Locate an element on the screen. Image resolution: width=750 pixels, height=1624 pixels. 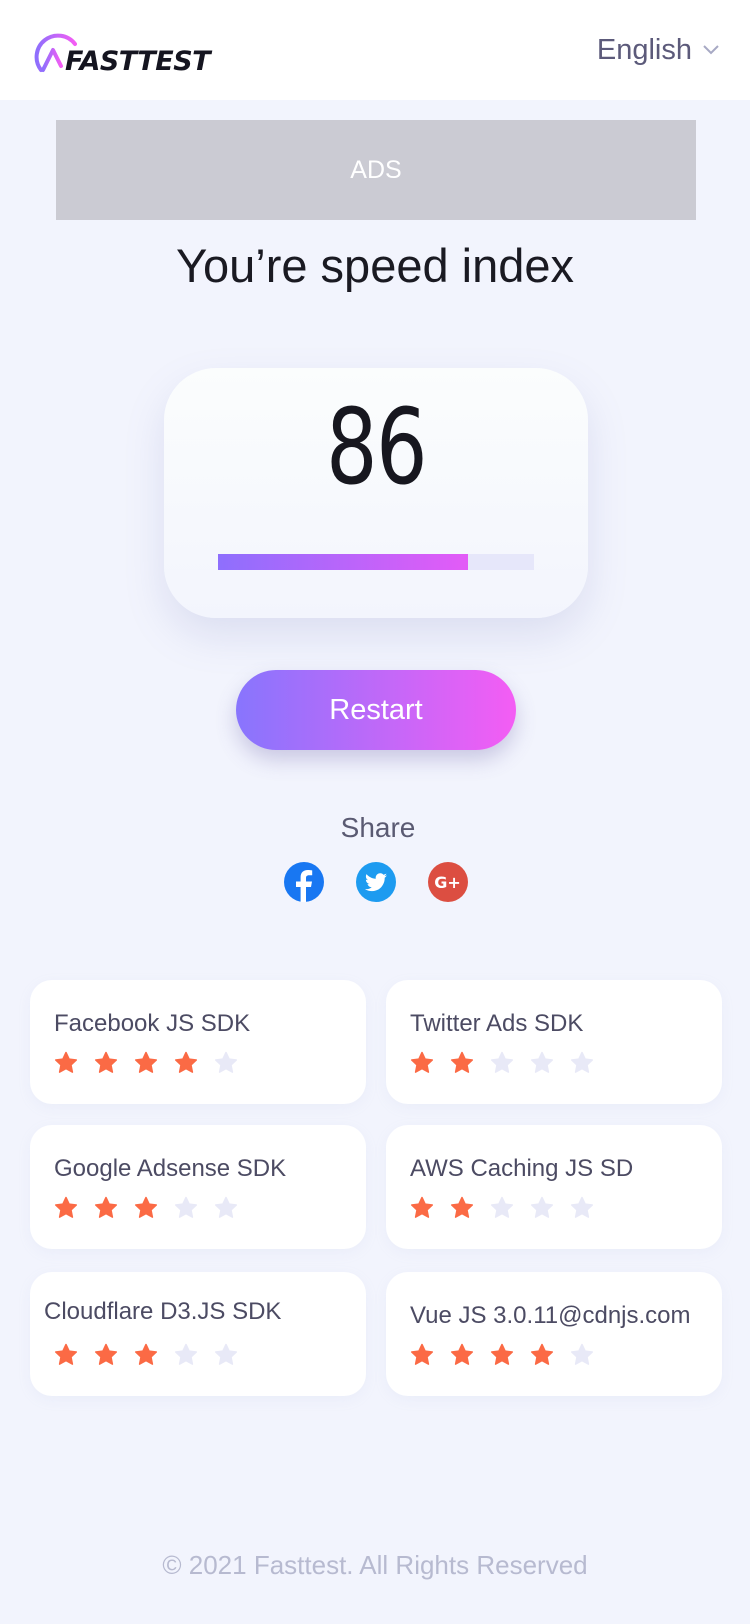
footer-copyright: © 2021 Fasttest. All Rights Reserved is located at coordinates (375, 1565).